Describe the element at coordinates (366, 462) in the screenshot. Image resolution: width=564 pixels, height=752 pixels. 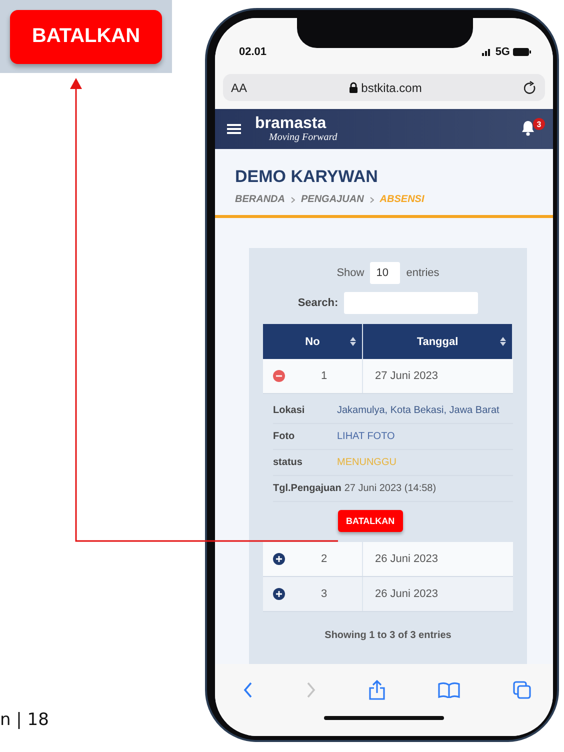
I see `status-value: MENUNGGU` at that location.